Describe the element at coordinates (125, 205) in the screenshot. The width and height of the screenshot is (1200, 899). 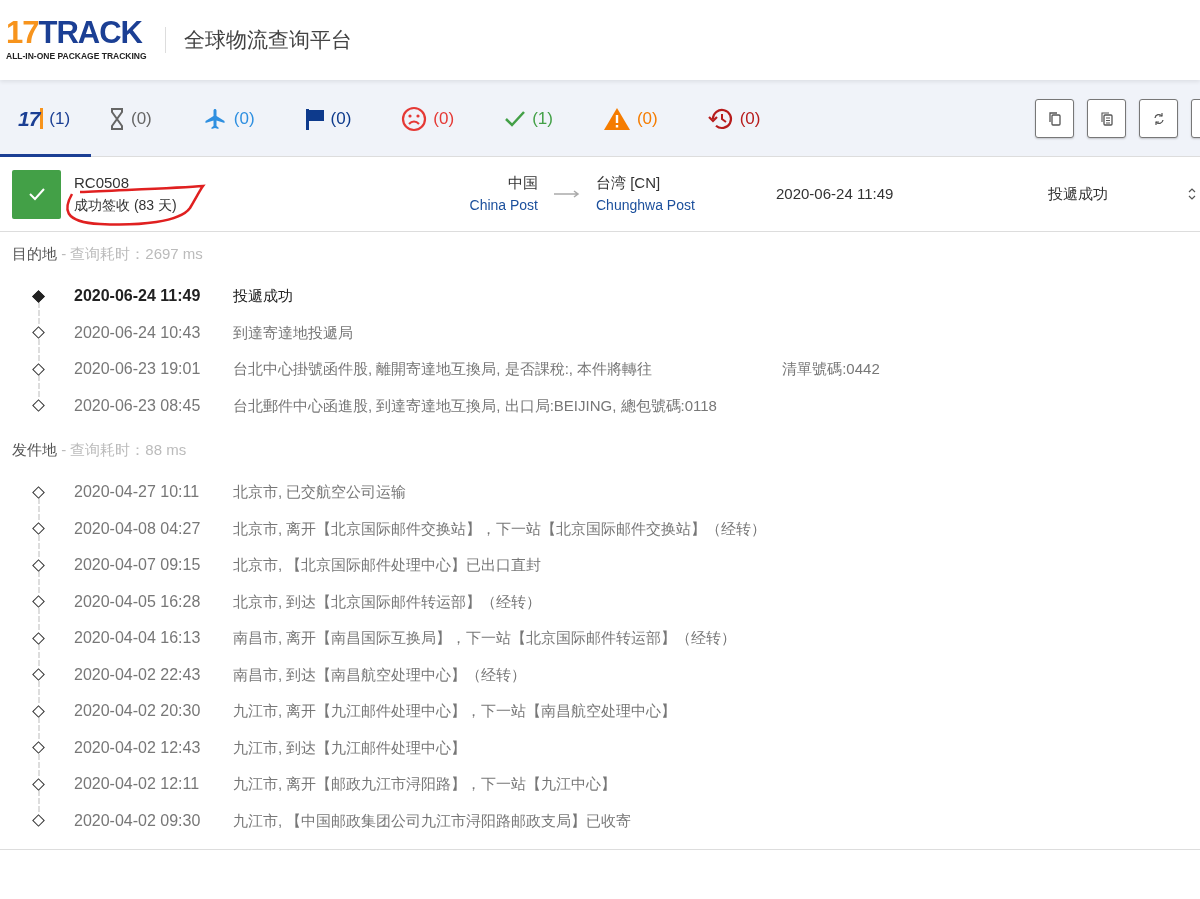
I see `shipment-status: 成功签收 (83 天)` at that location.